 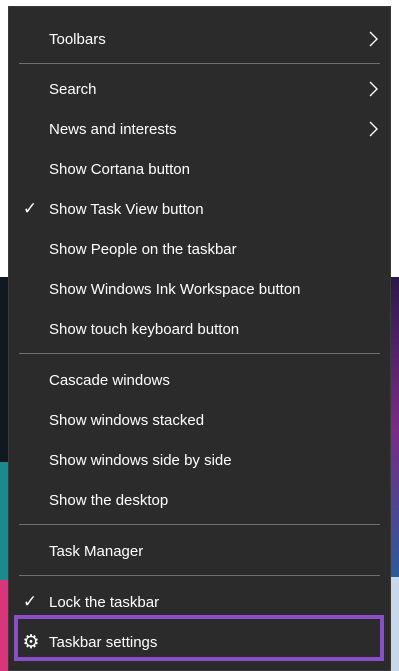 What do you see at coordinates (4, 369) in the screenshot?
I see `background-dark-panel` at bounding box center [4, 369].